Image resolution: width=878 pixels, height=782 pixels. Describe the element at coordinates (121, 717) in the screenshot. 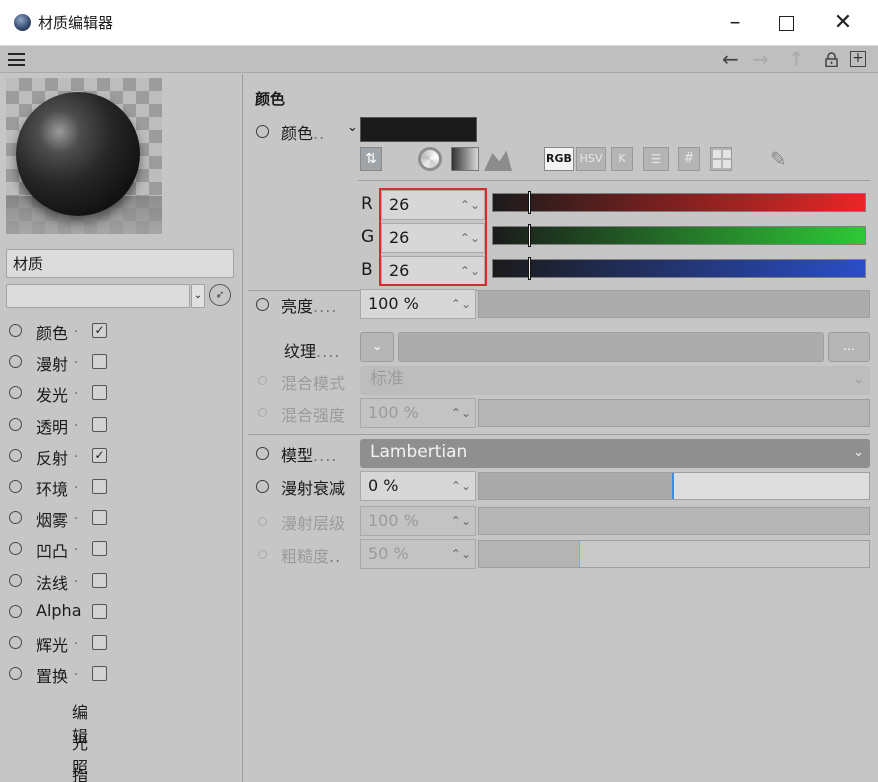

I see `tab-item: 编辑.` at that location.